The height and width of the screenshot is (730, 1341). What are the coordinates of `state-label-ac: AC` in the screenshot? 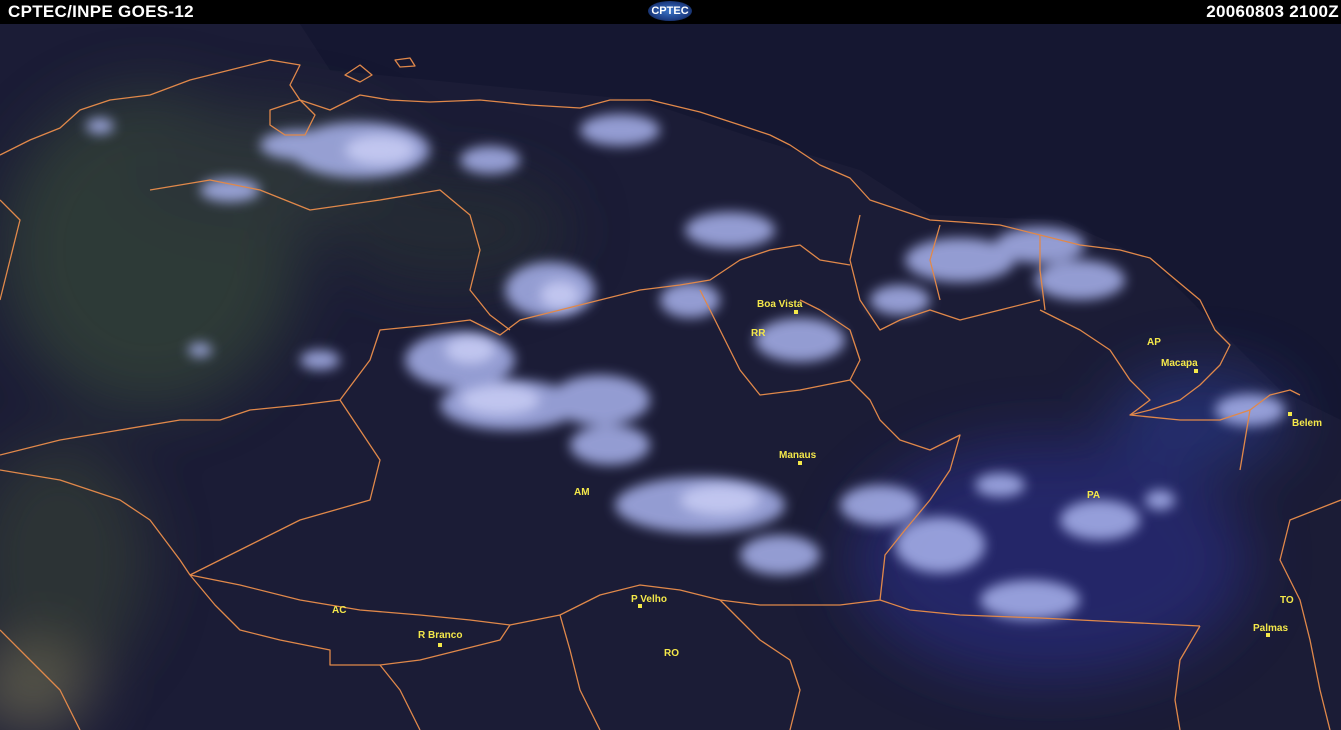 It's located at (339, 610).